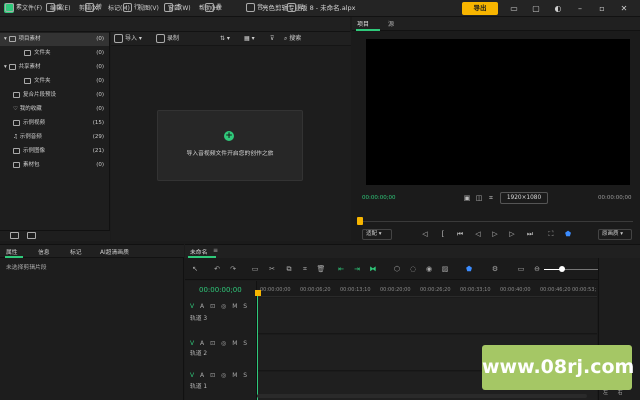  I want to click on fit-timeline-icon: ▭, so click(521, 269).